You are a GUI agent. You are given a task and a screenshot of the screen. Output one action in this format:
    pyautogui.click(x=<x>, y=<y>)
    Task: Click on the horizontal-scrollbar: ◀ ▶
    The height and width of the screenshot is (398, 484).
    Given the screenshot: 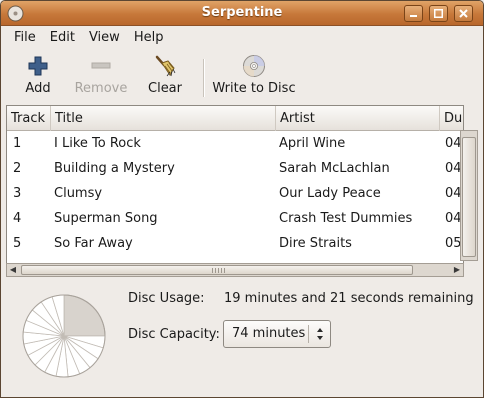 What is the action you would take?
    pyautogui.click(x=235, y=270)
    